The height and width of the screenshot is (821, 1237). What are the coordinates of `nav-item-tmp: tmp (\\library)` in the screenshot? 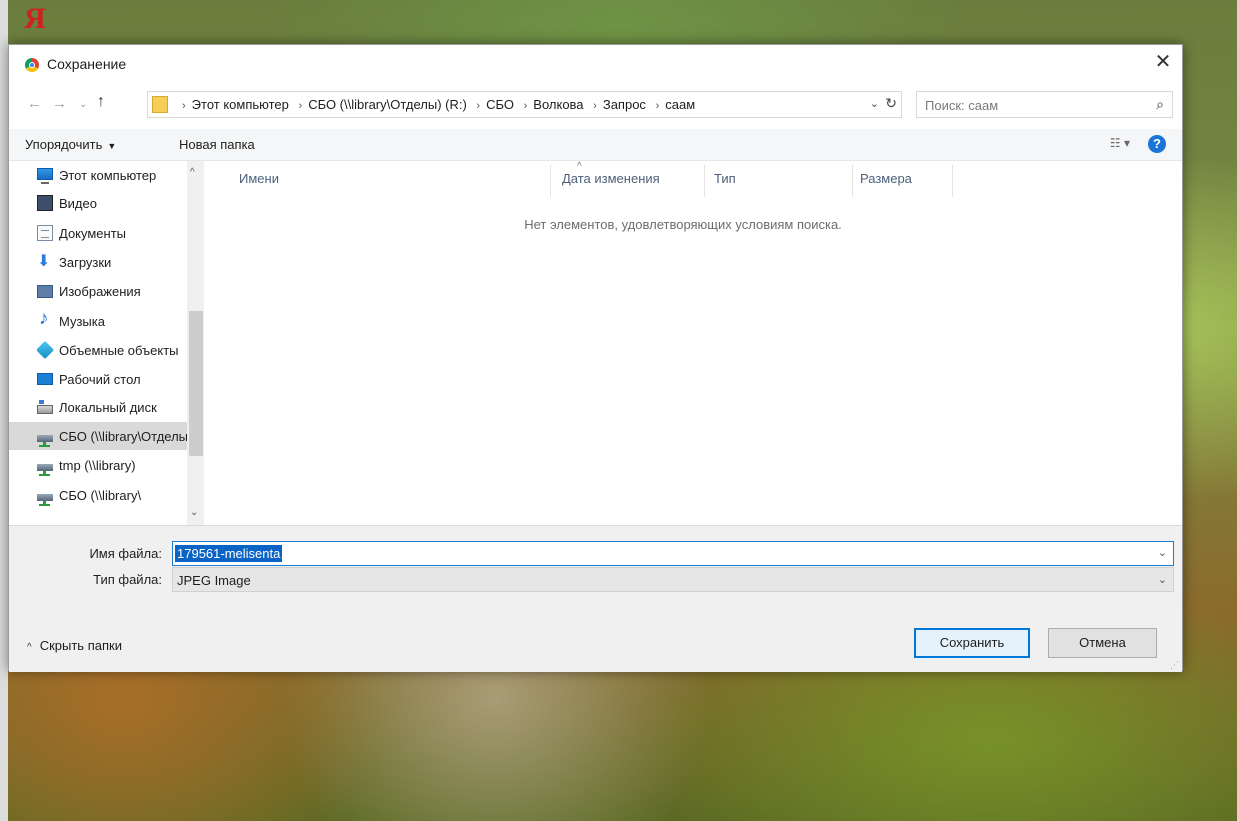 It's located at (120, 465).